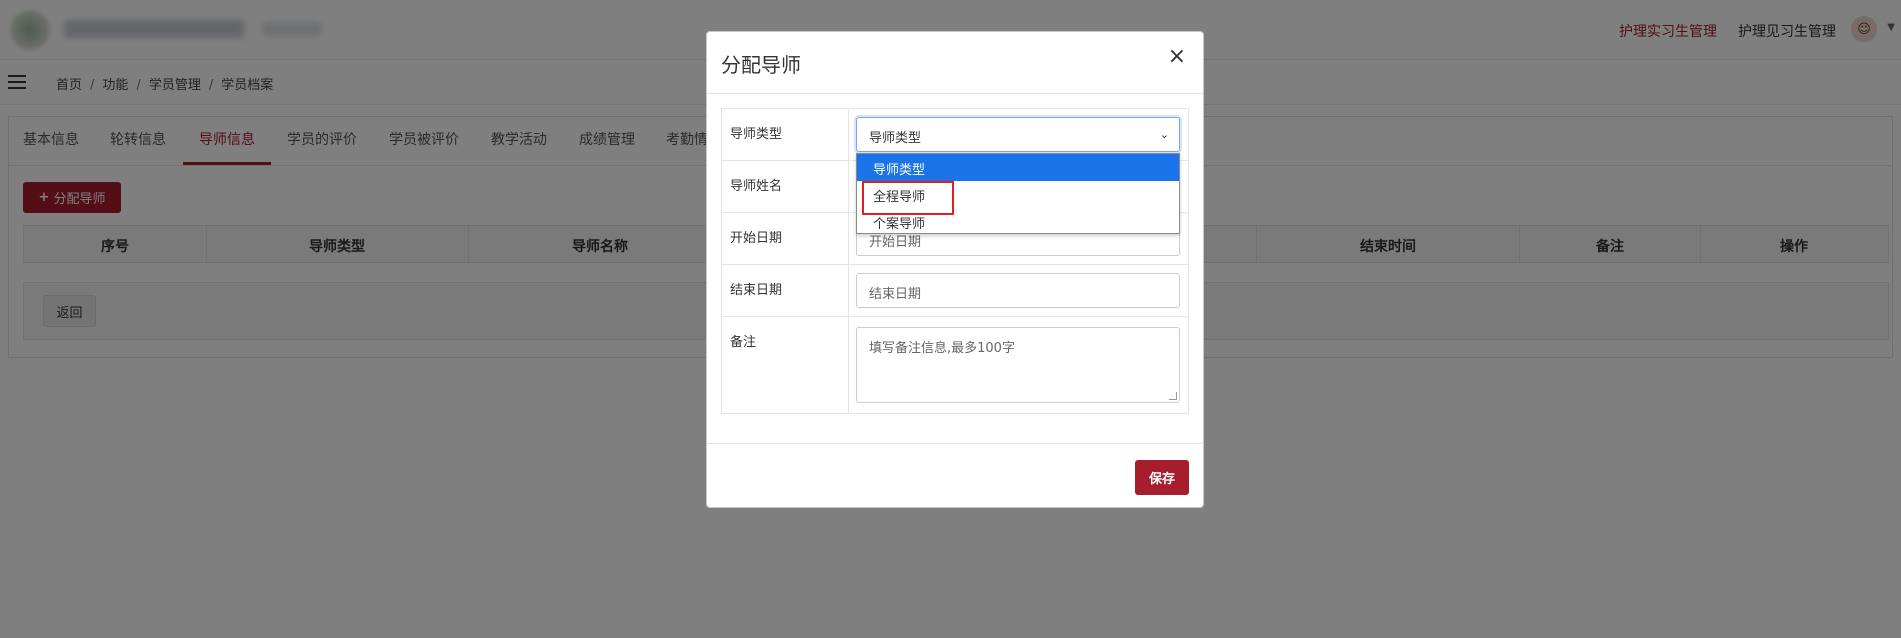  I want to click on mentor-type-select: 导师类型 ⌄, so click(1018, 134).